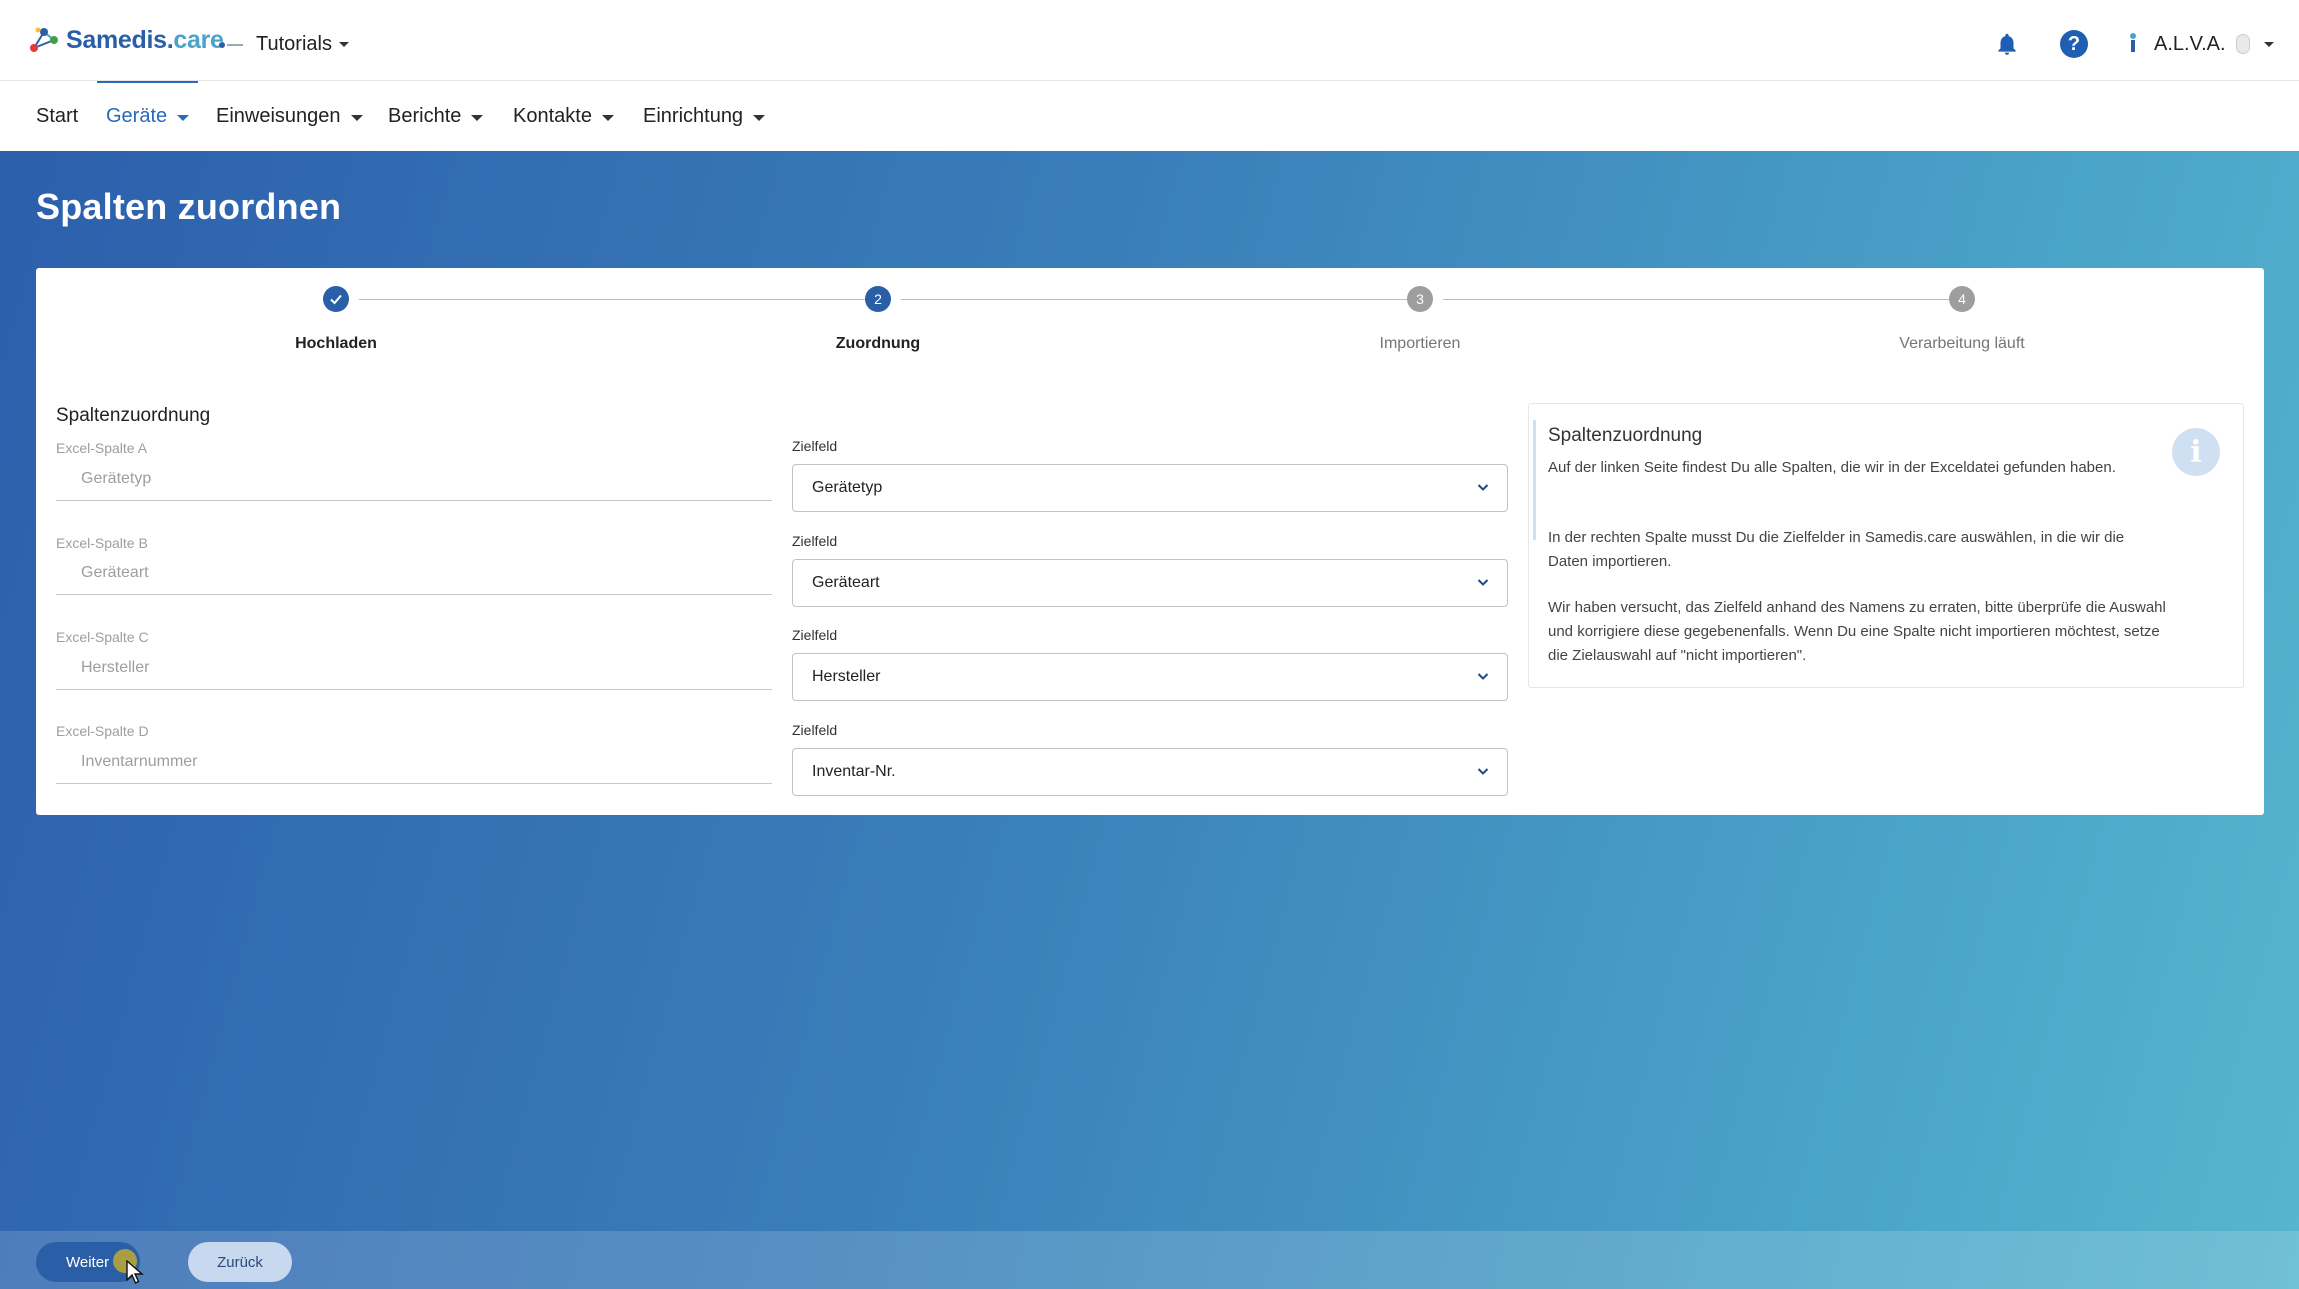  Describe the element at coordinates (846, 676) in the screenshot. I see `select-value: Hersteller` at that location.